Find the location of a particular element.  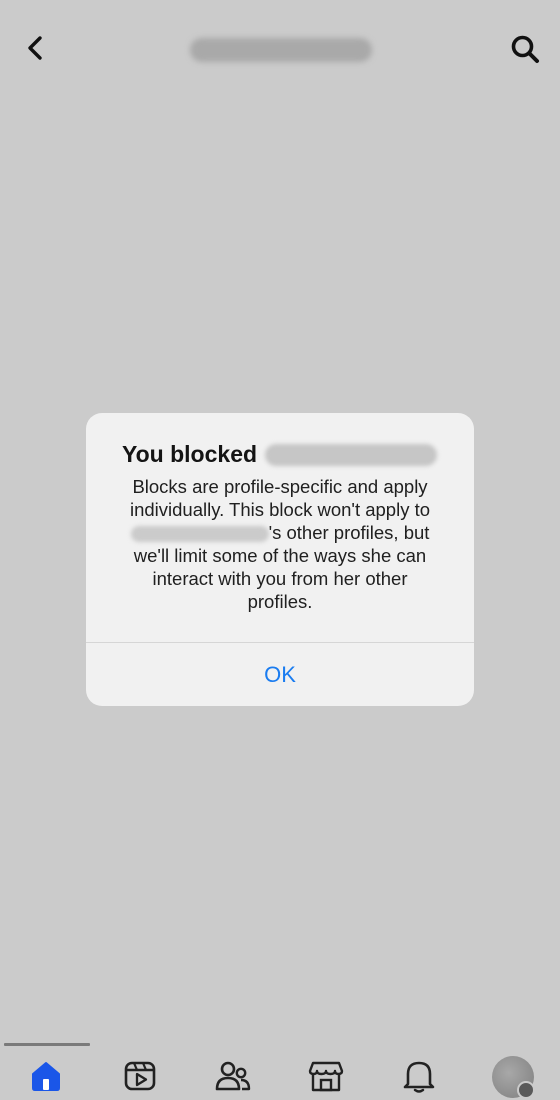

home-icon is located at coordinates (46, 1076).